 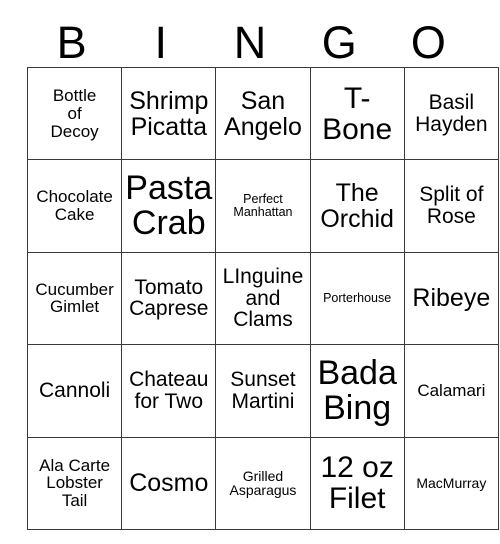 I want to click on bingo-cell-b1: Bottle of Decoy, so click(x=74, y=113).